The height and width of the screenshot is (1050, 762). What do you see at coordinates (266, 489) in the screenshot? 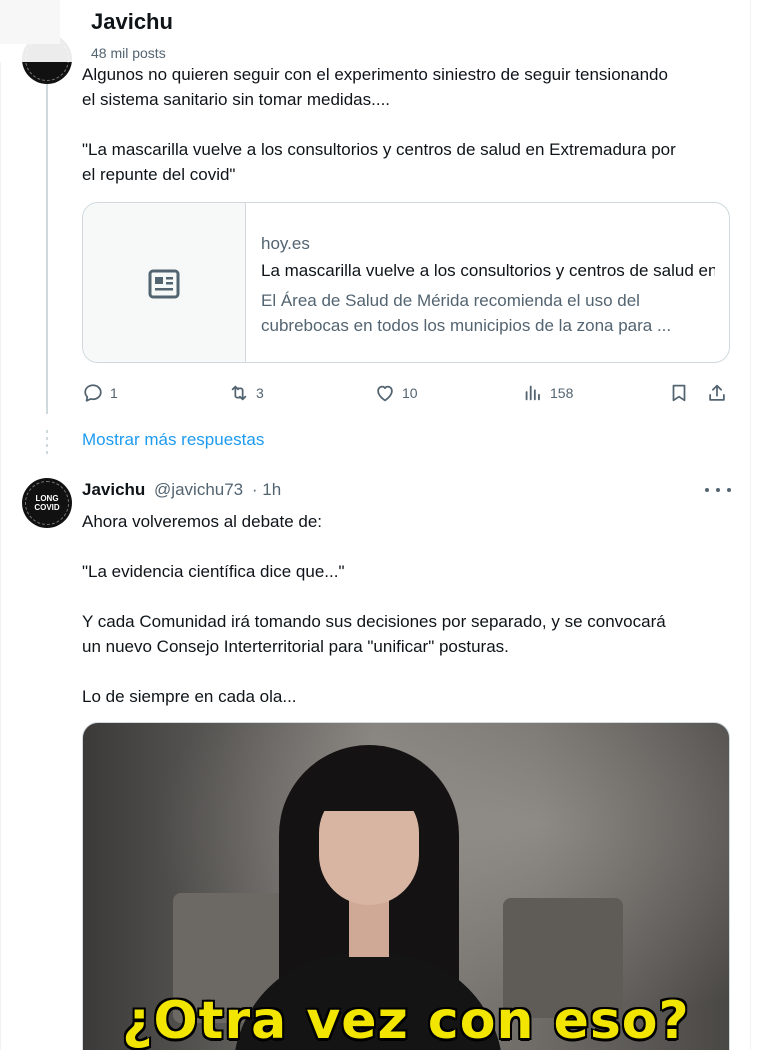
I see `tweet-timestamp: · 1h` at bounding box center [266, 489].